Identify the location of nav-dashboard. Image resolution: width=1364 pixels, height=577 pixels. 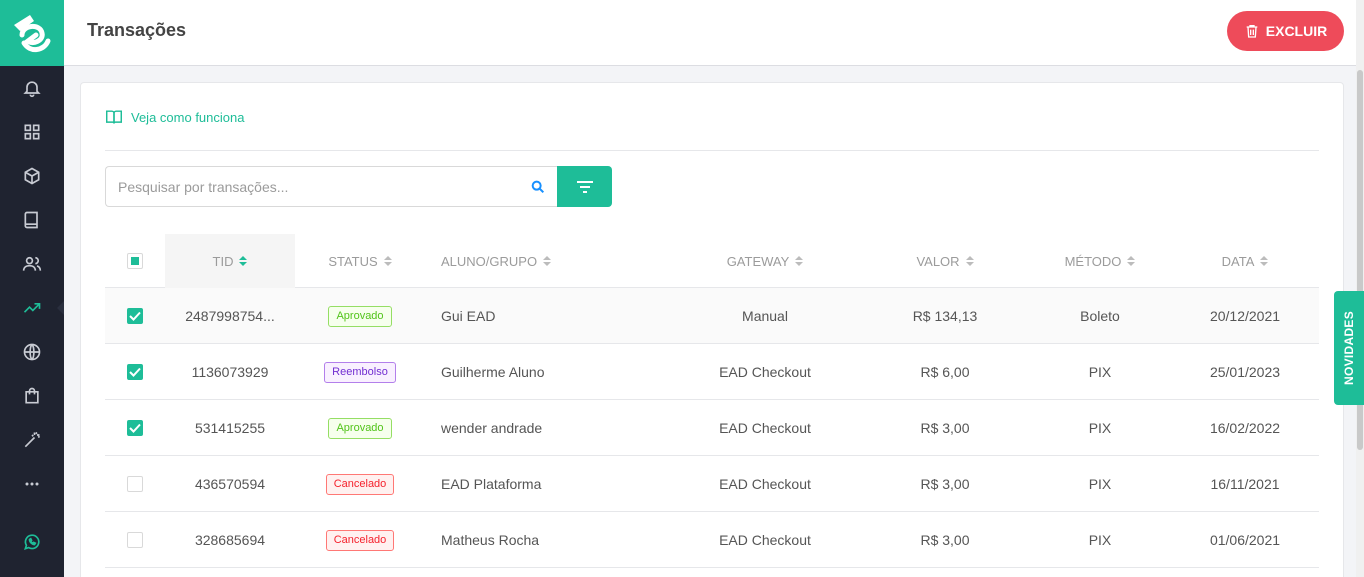
(32, 132).